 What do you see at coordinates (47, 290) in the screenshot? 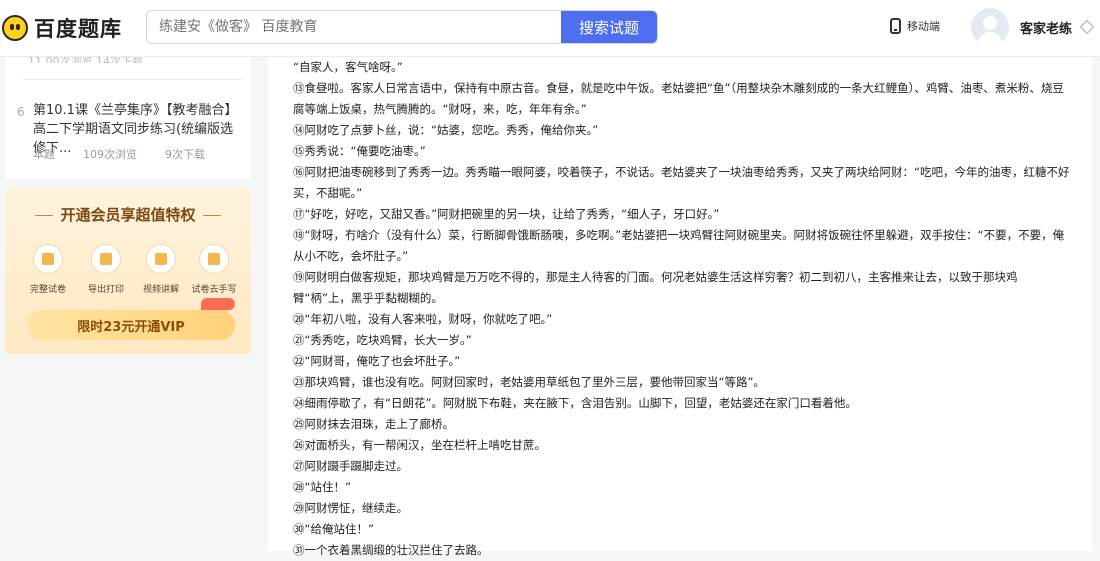
I see `feature-label: 完整试卷` at bounding box center [47, 290].